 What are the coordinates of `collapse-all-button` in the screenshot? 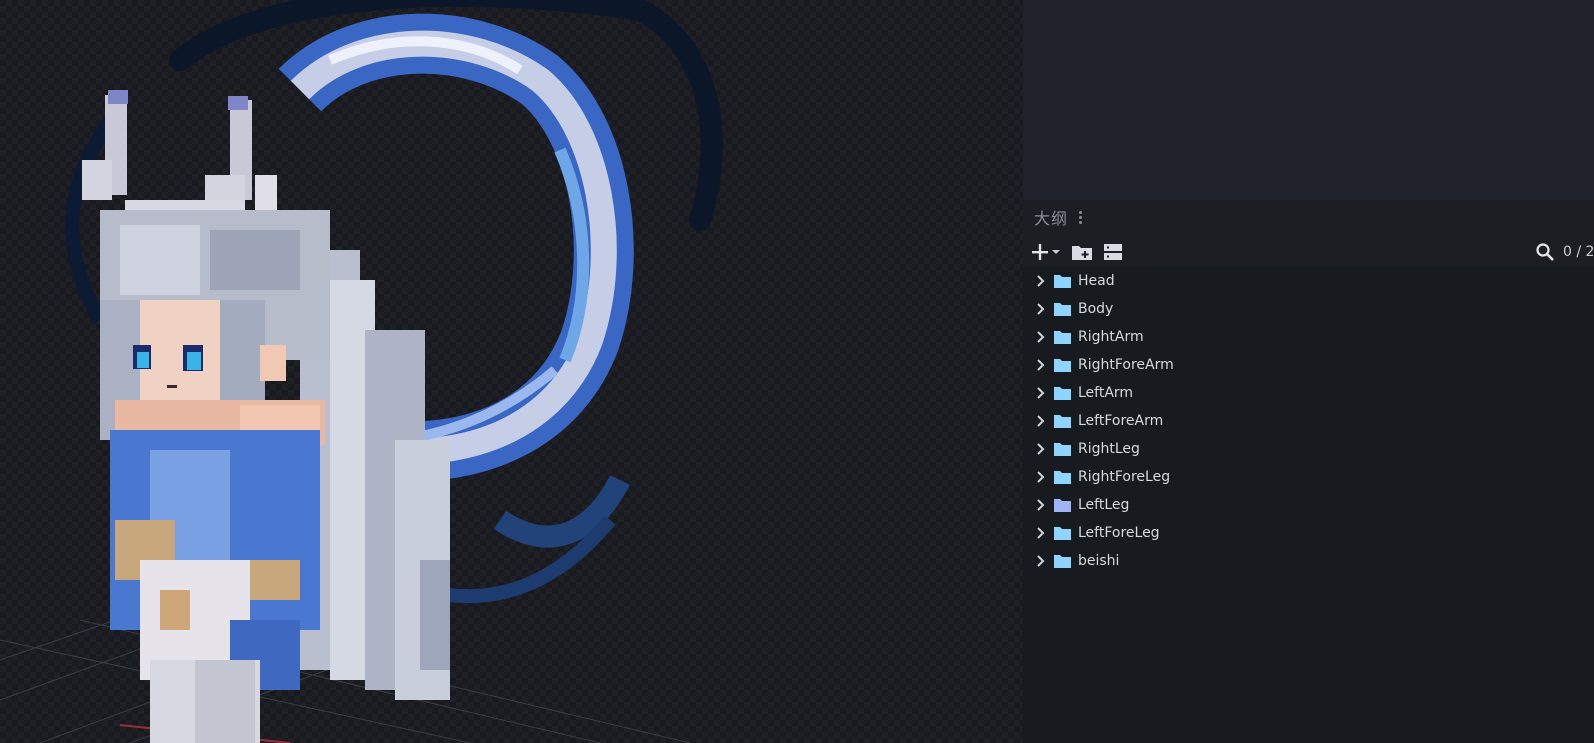 It's located at (1113, 252).